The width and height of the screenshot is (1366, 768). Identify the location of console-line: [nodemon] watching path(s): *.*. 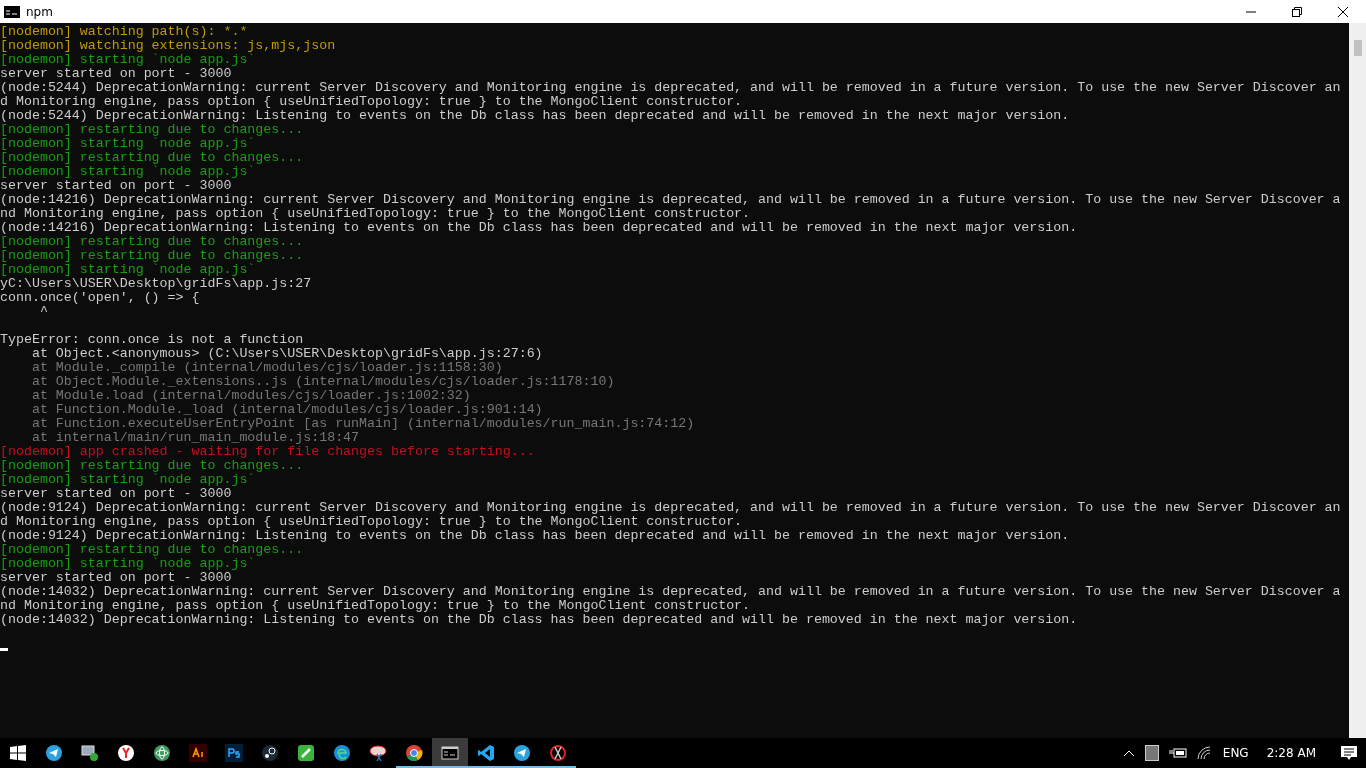
(124, 32).